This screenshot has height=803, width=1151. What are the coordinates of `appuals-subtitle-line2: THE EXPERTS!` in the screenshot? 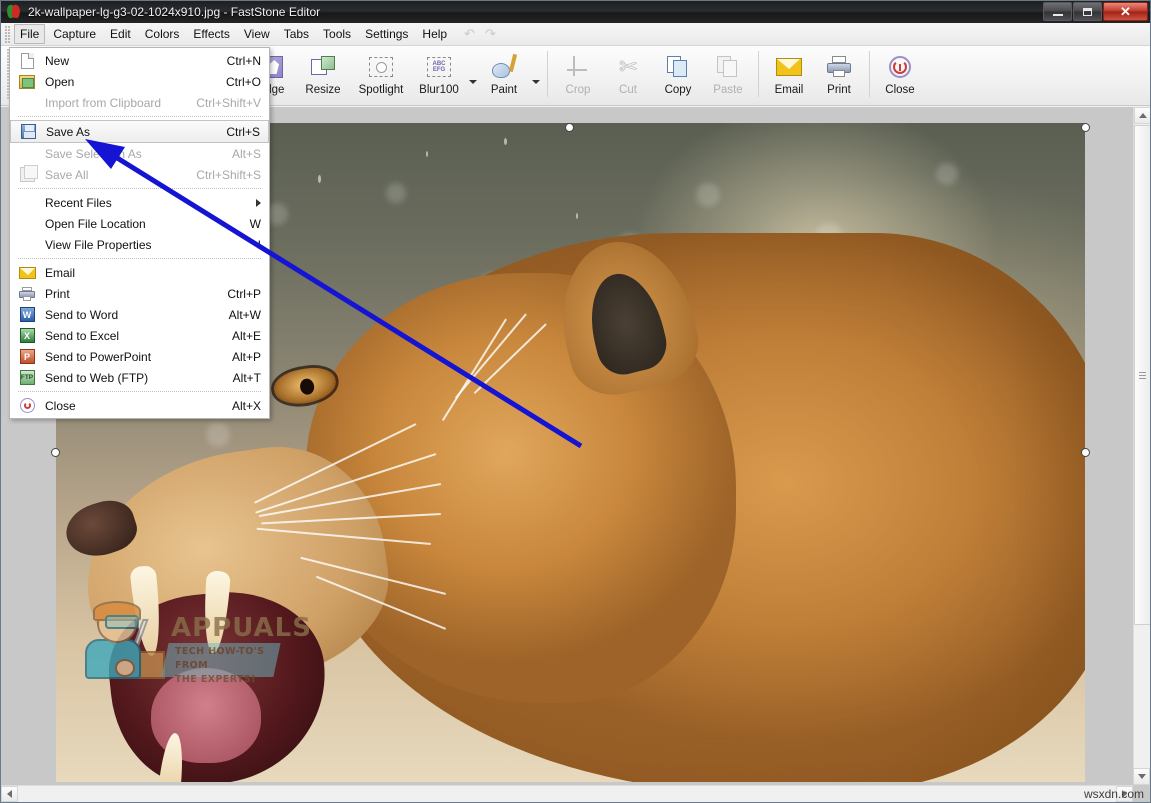 It's located at (215, 679).